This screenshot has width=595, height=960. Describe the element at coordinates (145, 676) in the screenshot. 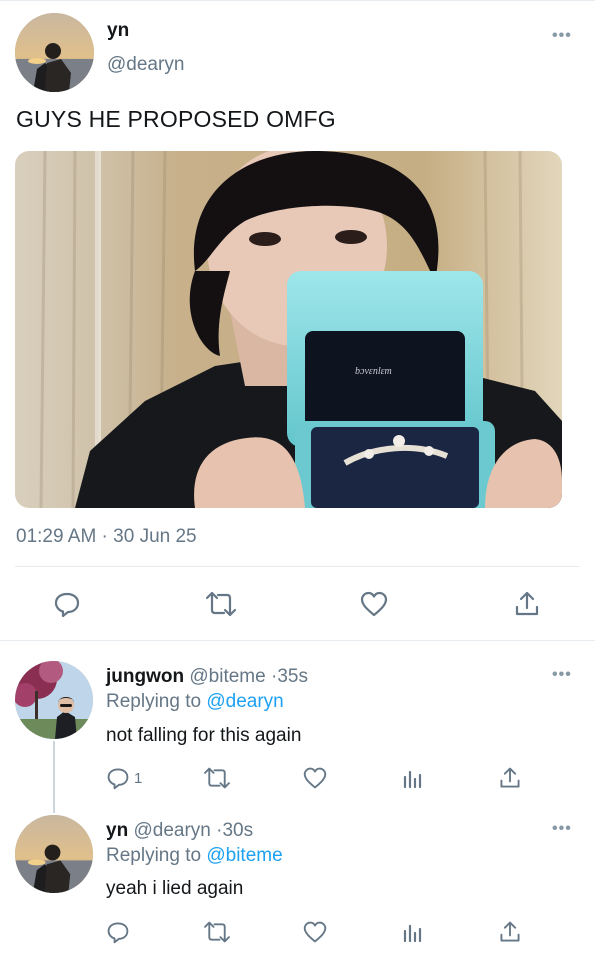

I see `display-name: jungwon` at that location.